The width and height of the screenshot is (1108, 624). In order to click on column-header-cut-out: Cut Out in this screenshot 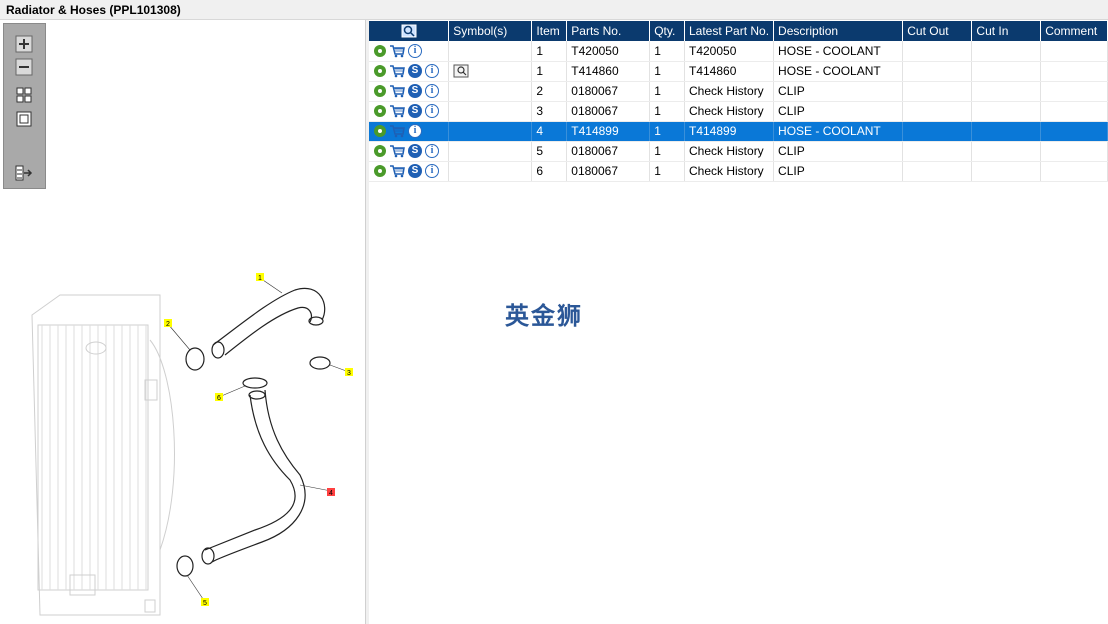, I will do `click(937, 31)`.